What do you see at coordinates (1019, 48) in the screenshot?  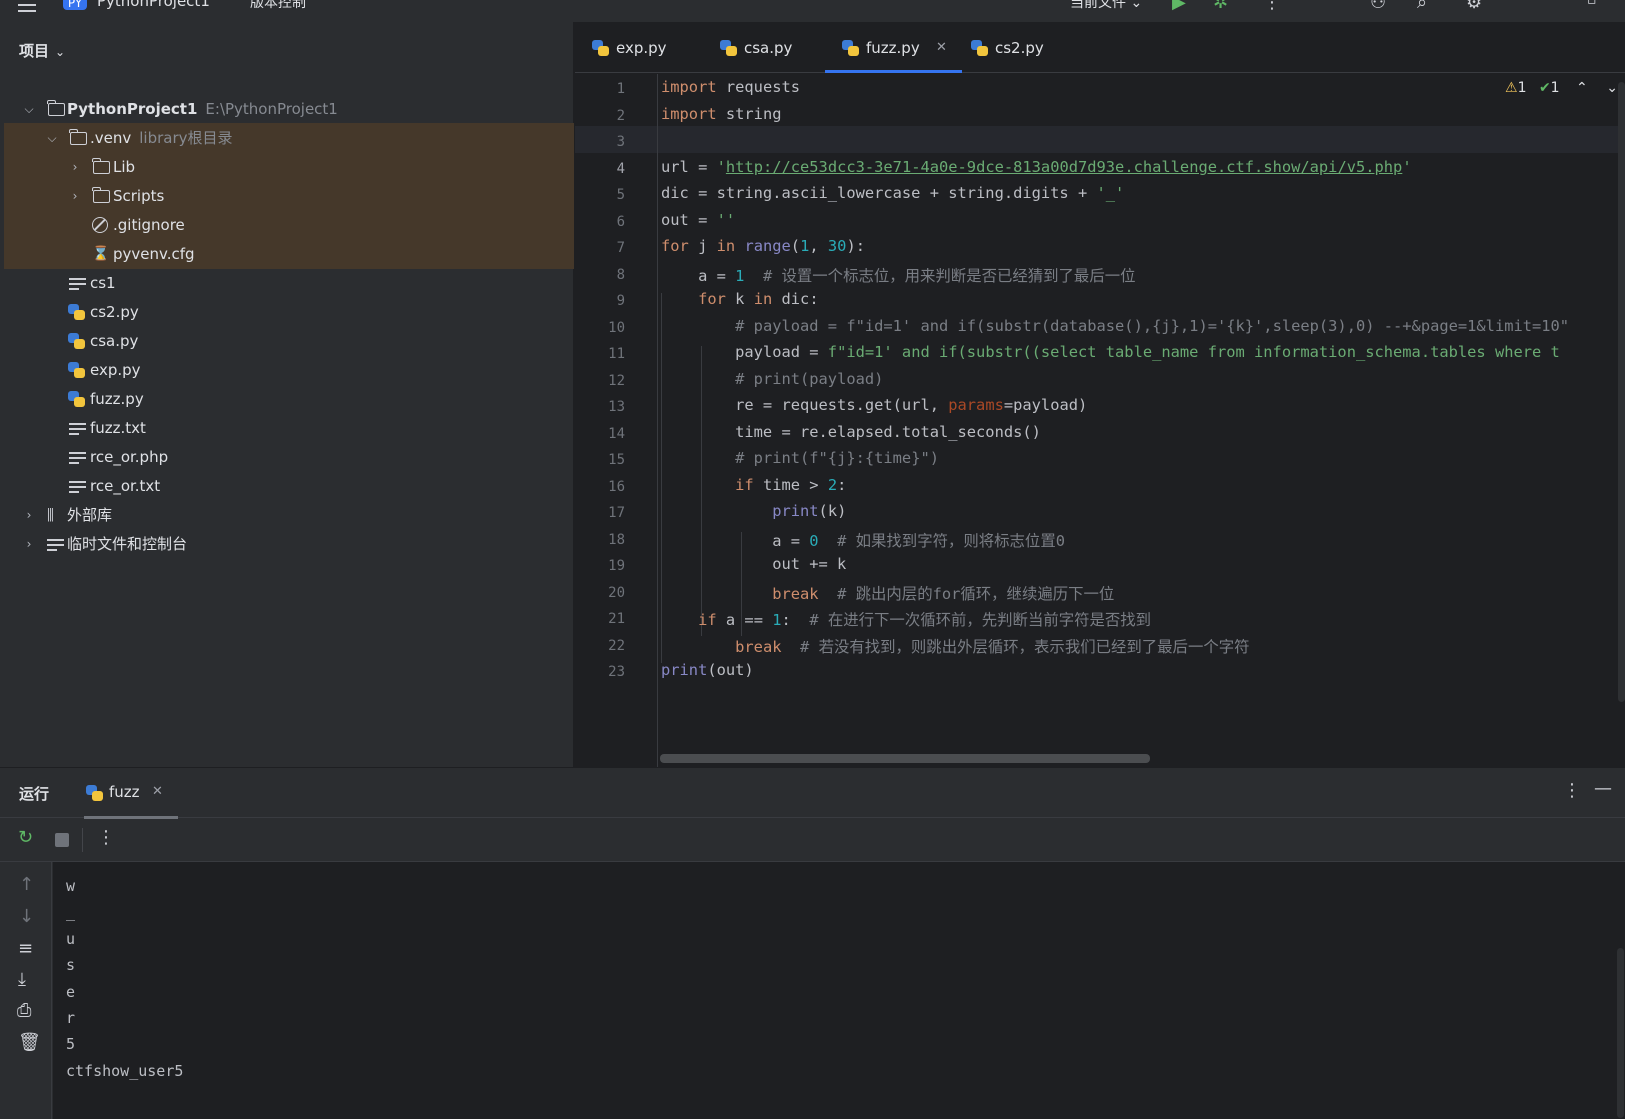 I see `tab-label: cs2.py` at bounding box center [1019, 48].